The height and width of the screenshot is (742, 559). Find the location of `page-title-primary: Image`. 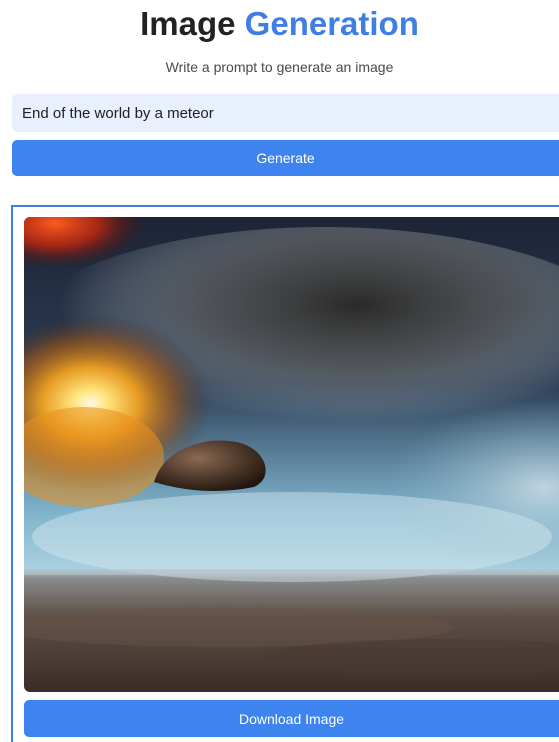

page-title-primary: Image is located at coordinates (188, 23).